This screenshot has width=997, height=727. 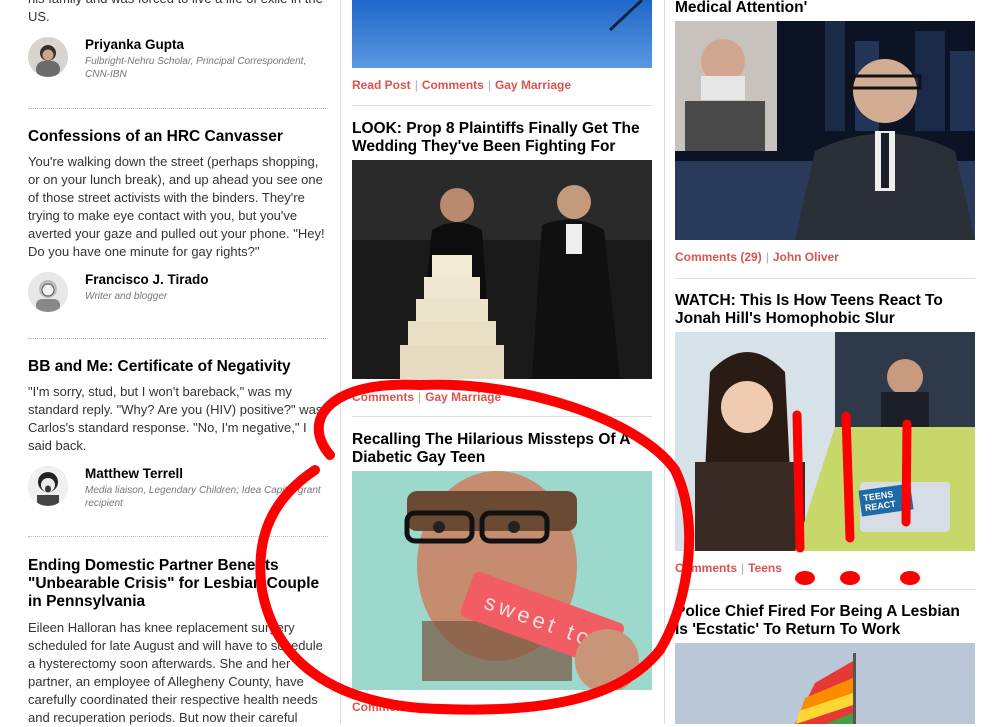 I want to click on story-links: Comments | Gay Marriage, so click(x=427, y=397).